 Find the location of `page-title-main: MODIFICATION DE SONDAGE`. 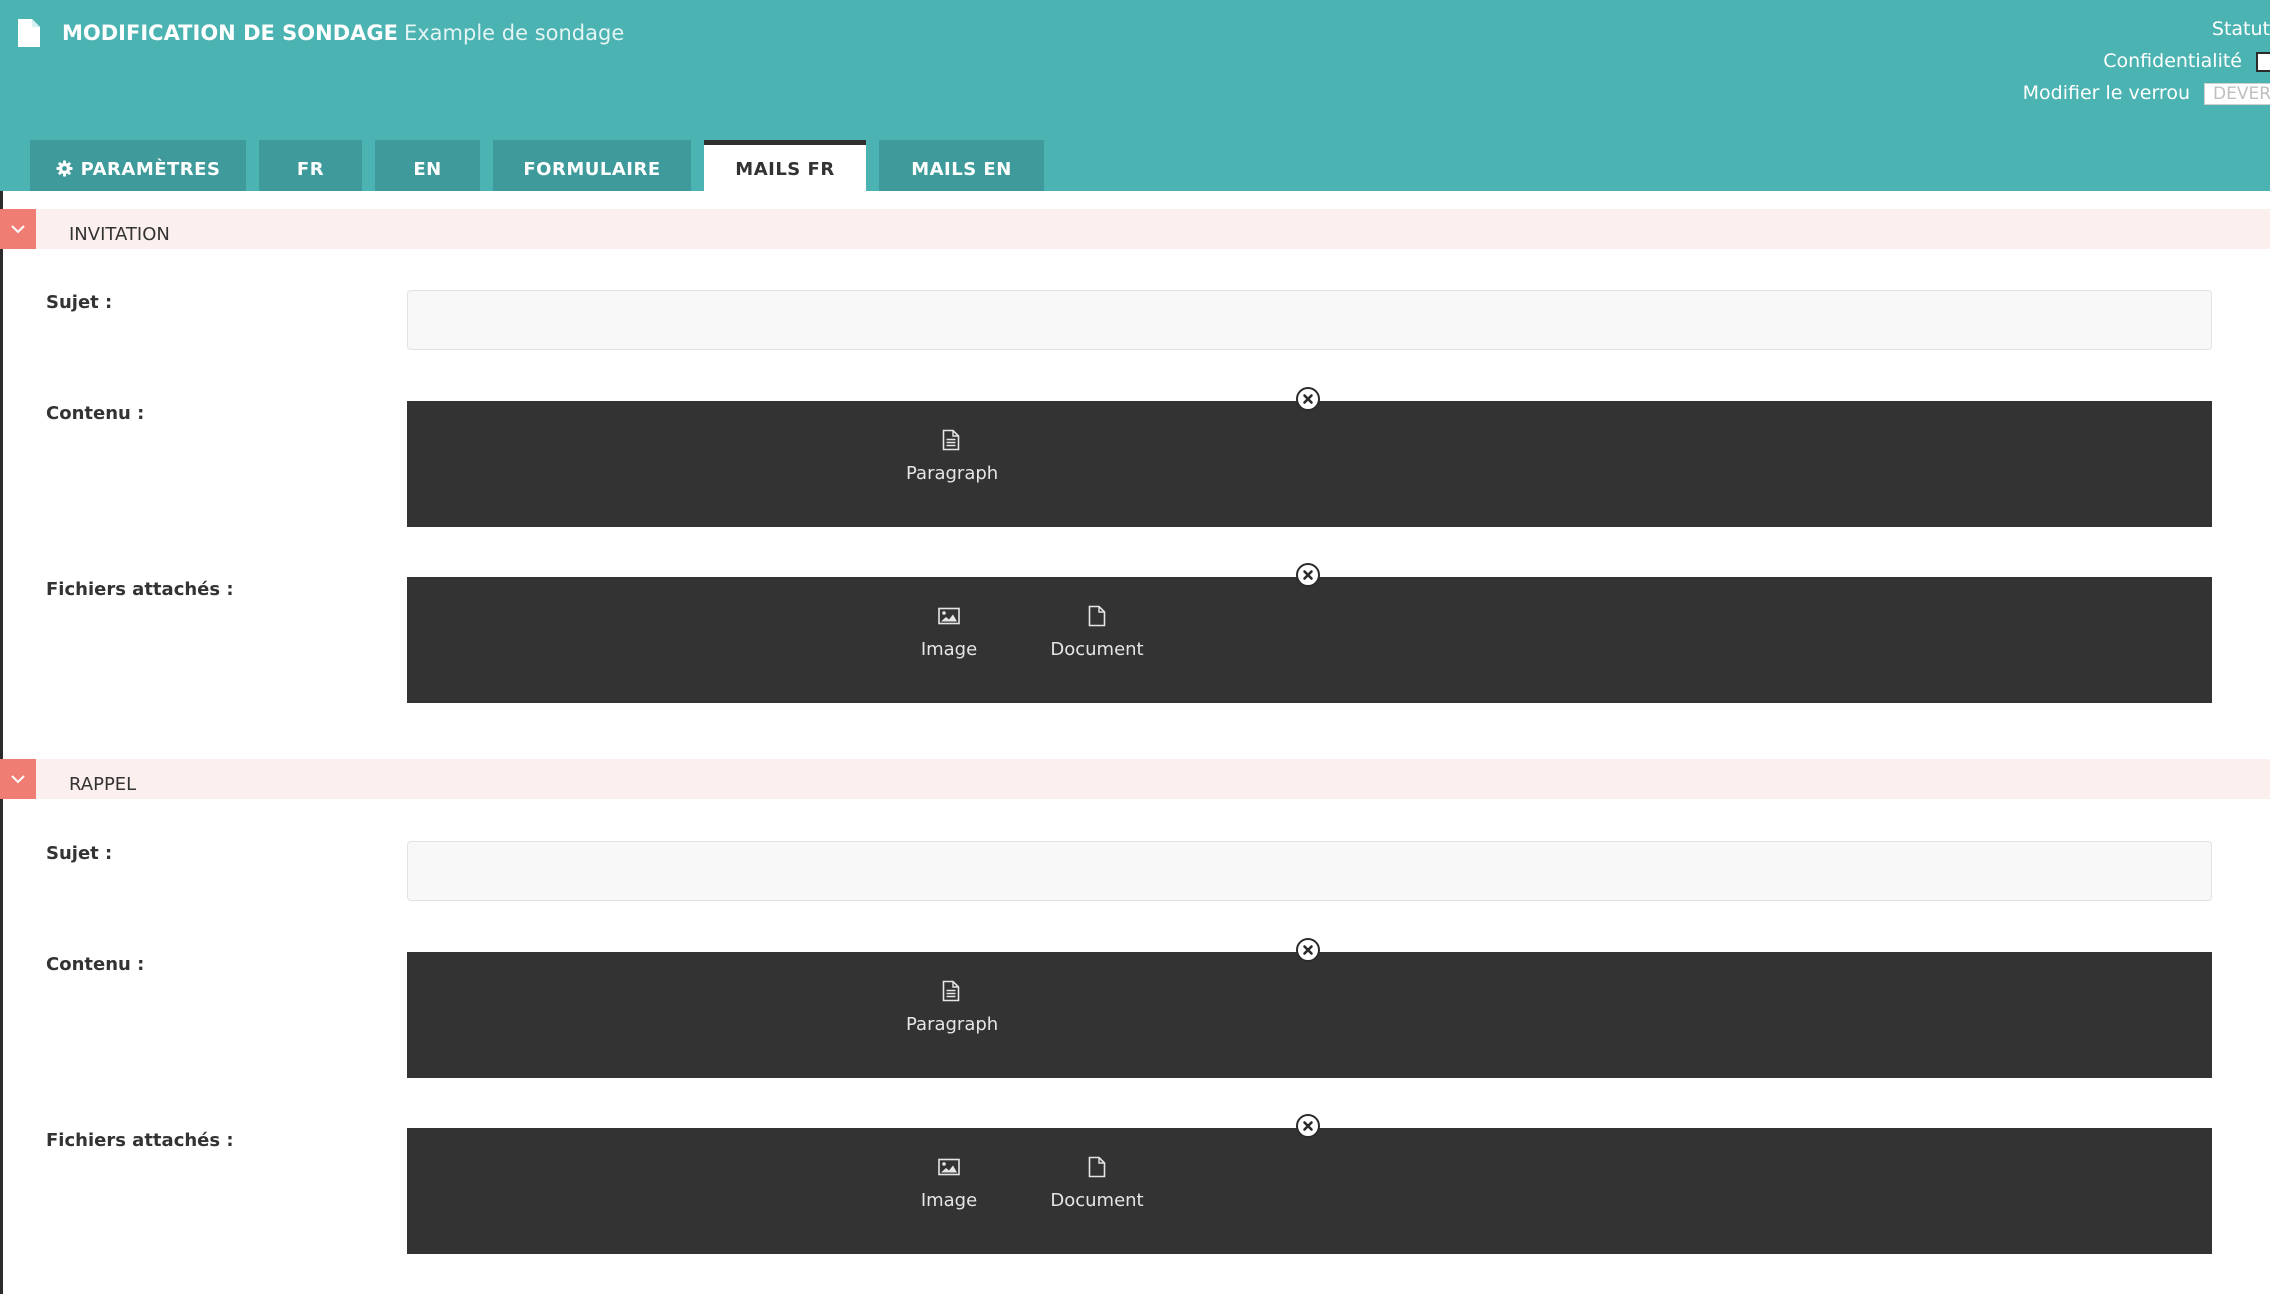

page-title-main: MODIFICATION DE SONDAGE is located at coordinates (230, 33).